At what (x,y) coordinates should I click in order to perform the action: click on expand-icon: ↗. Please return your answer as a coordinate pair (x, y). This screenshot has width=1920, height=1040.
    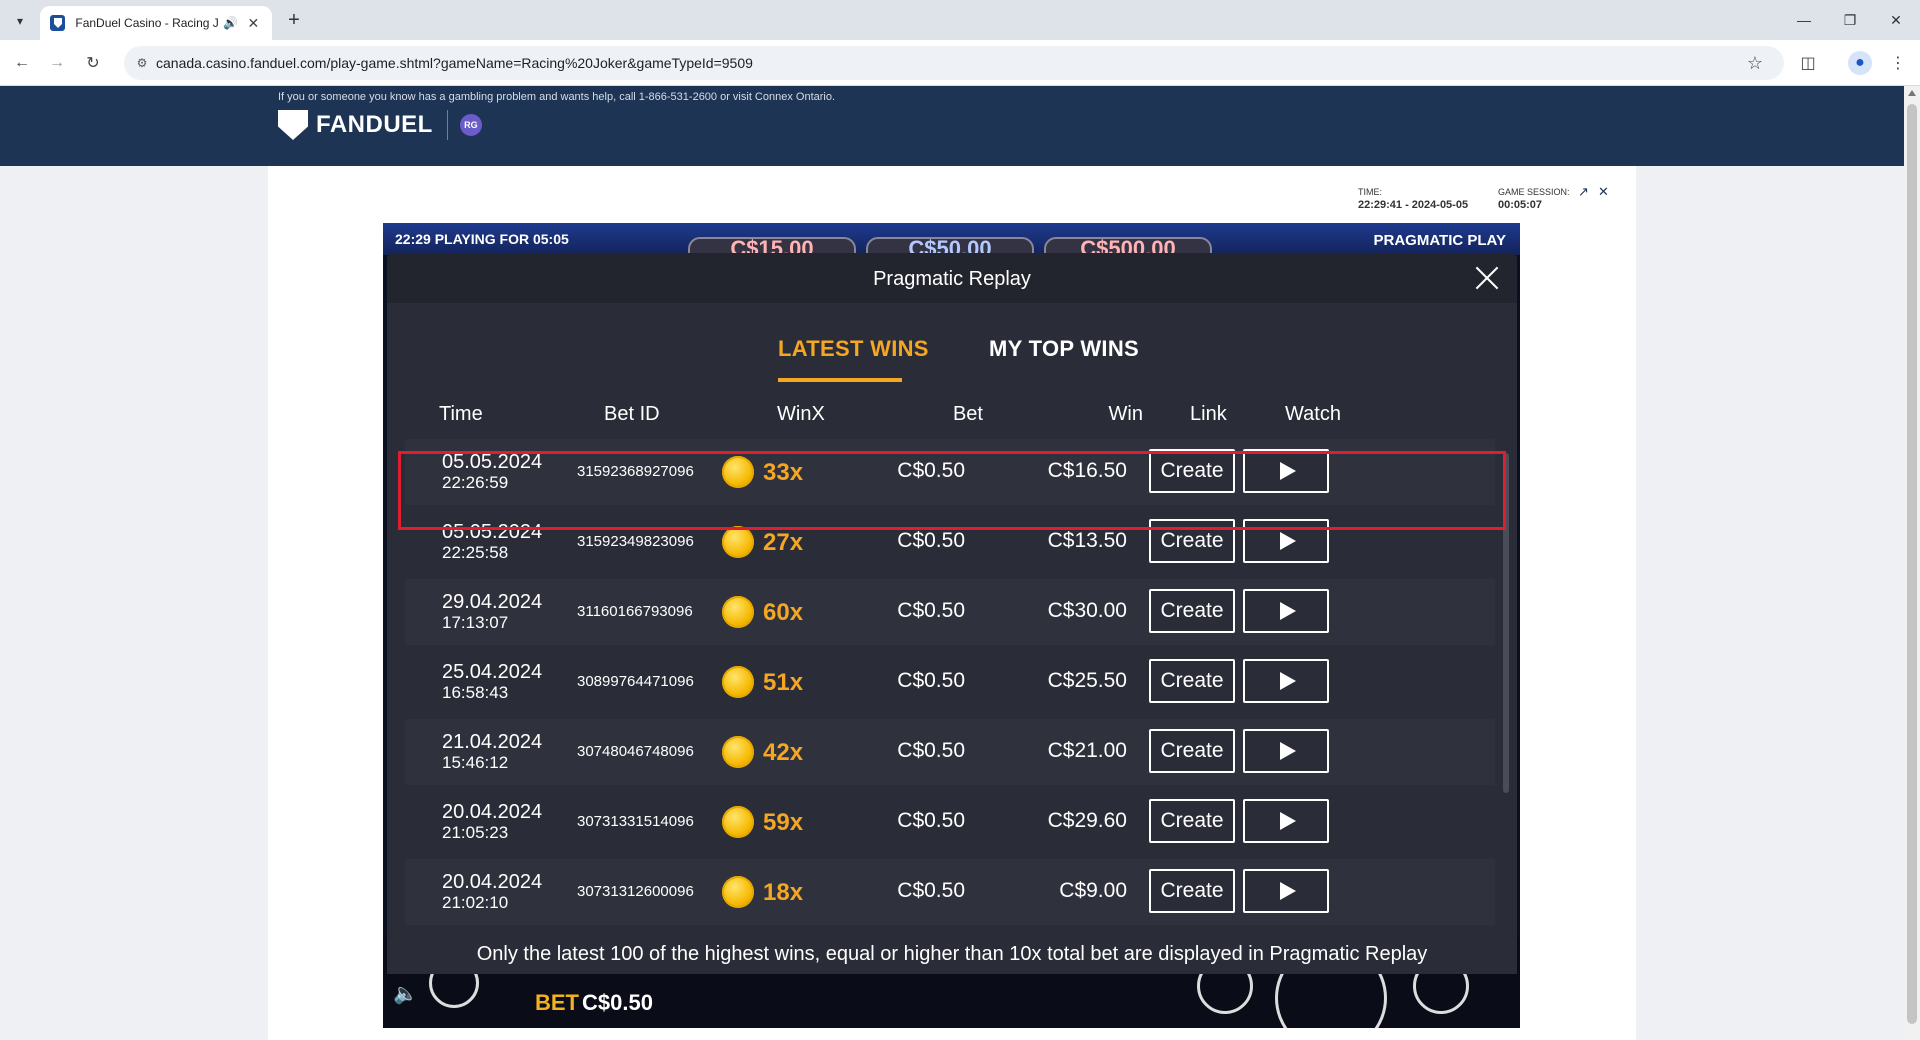
    Looking at the image, I should click on (1583, 192).